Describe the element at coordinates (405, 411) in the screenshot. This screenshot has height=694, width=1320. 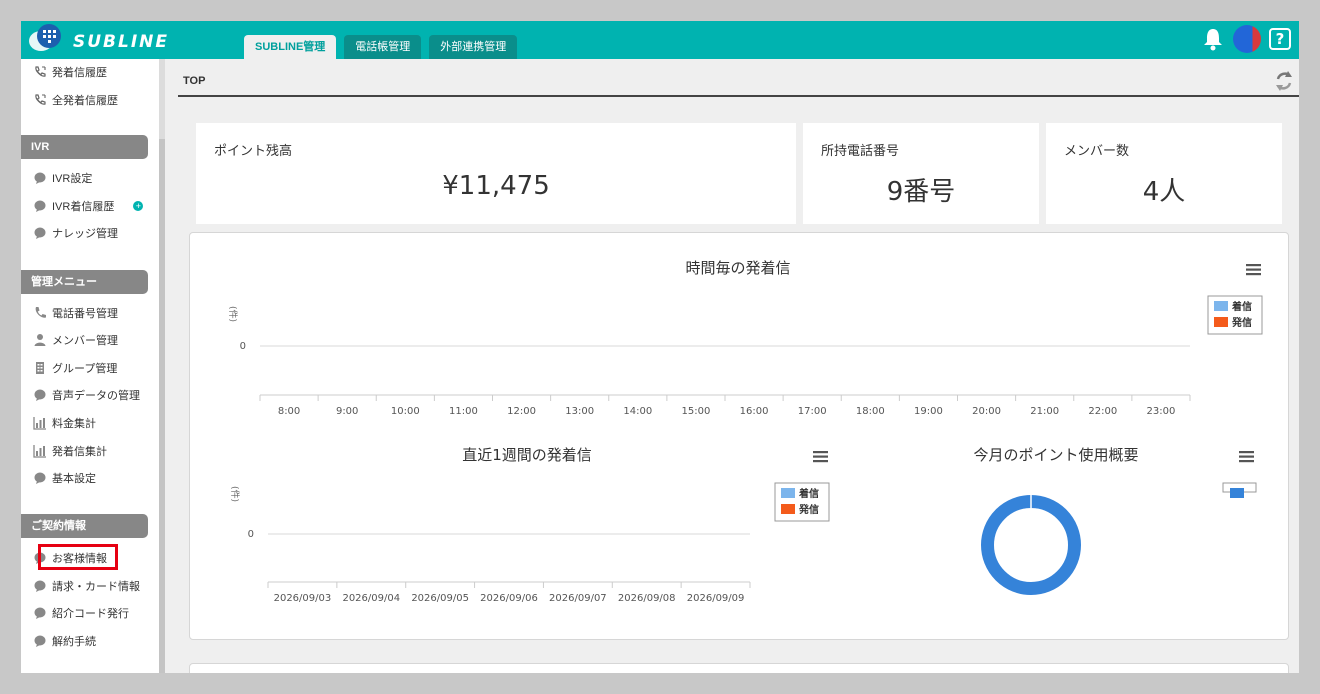
I see `chart1-tick-label: 10:00` at that location.